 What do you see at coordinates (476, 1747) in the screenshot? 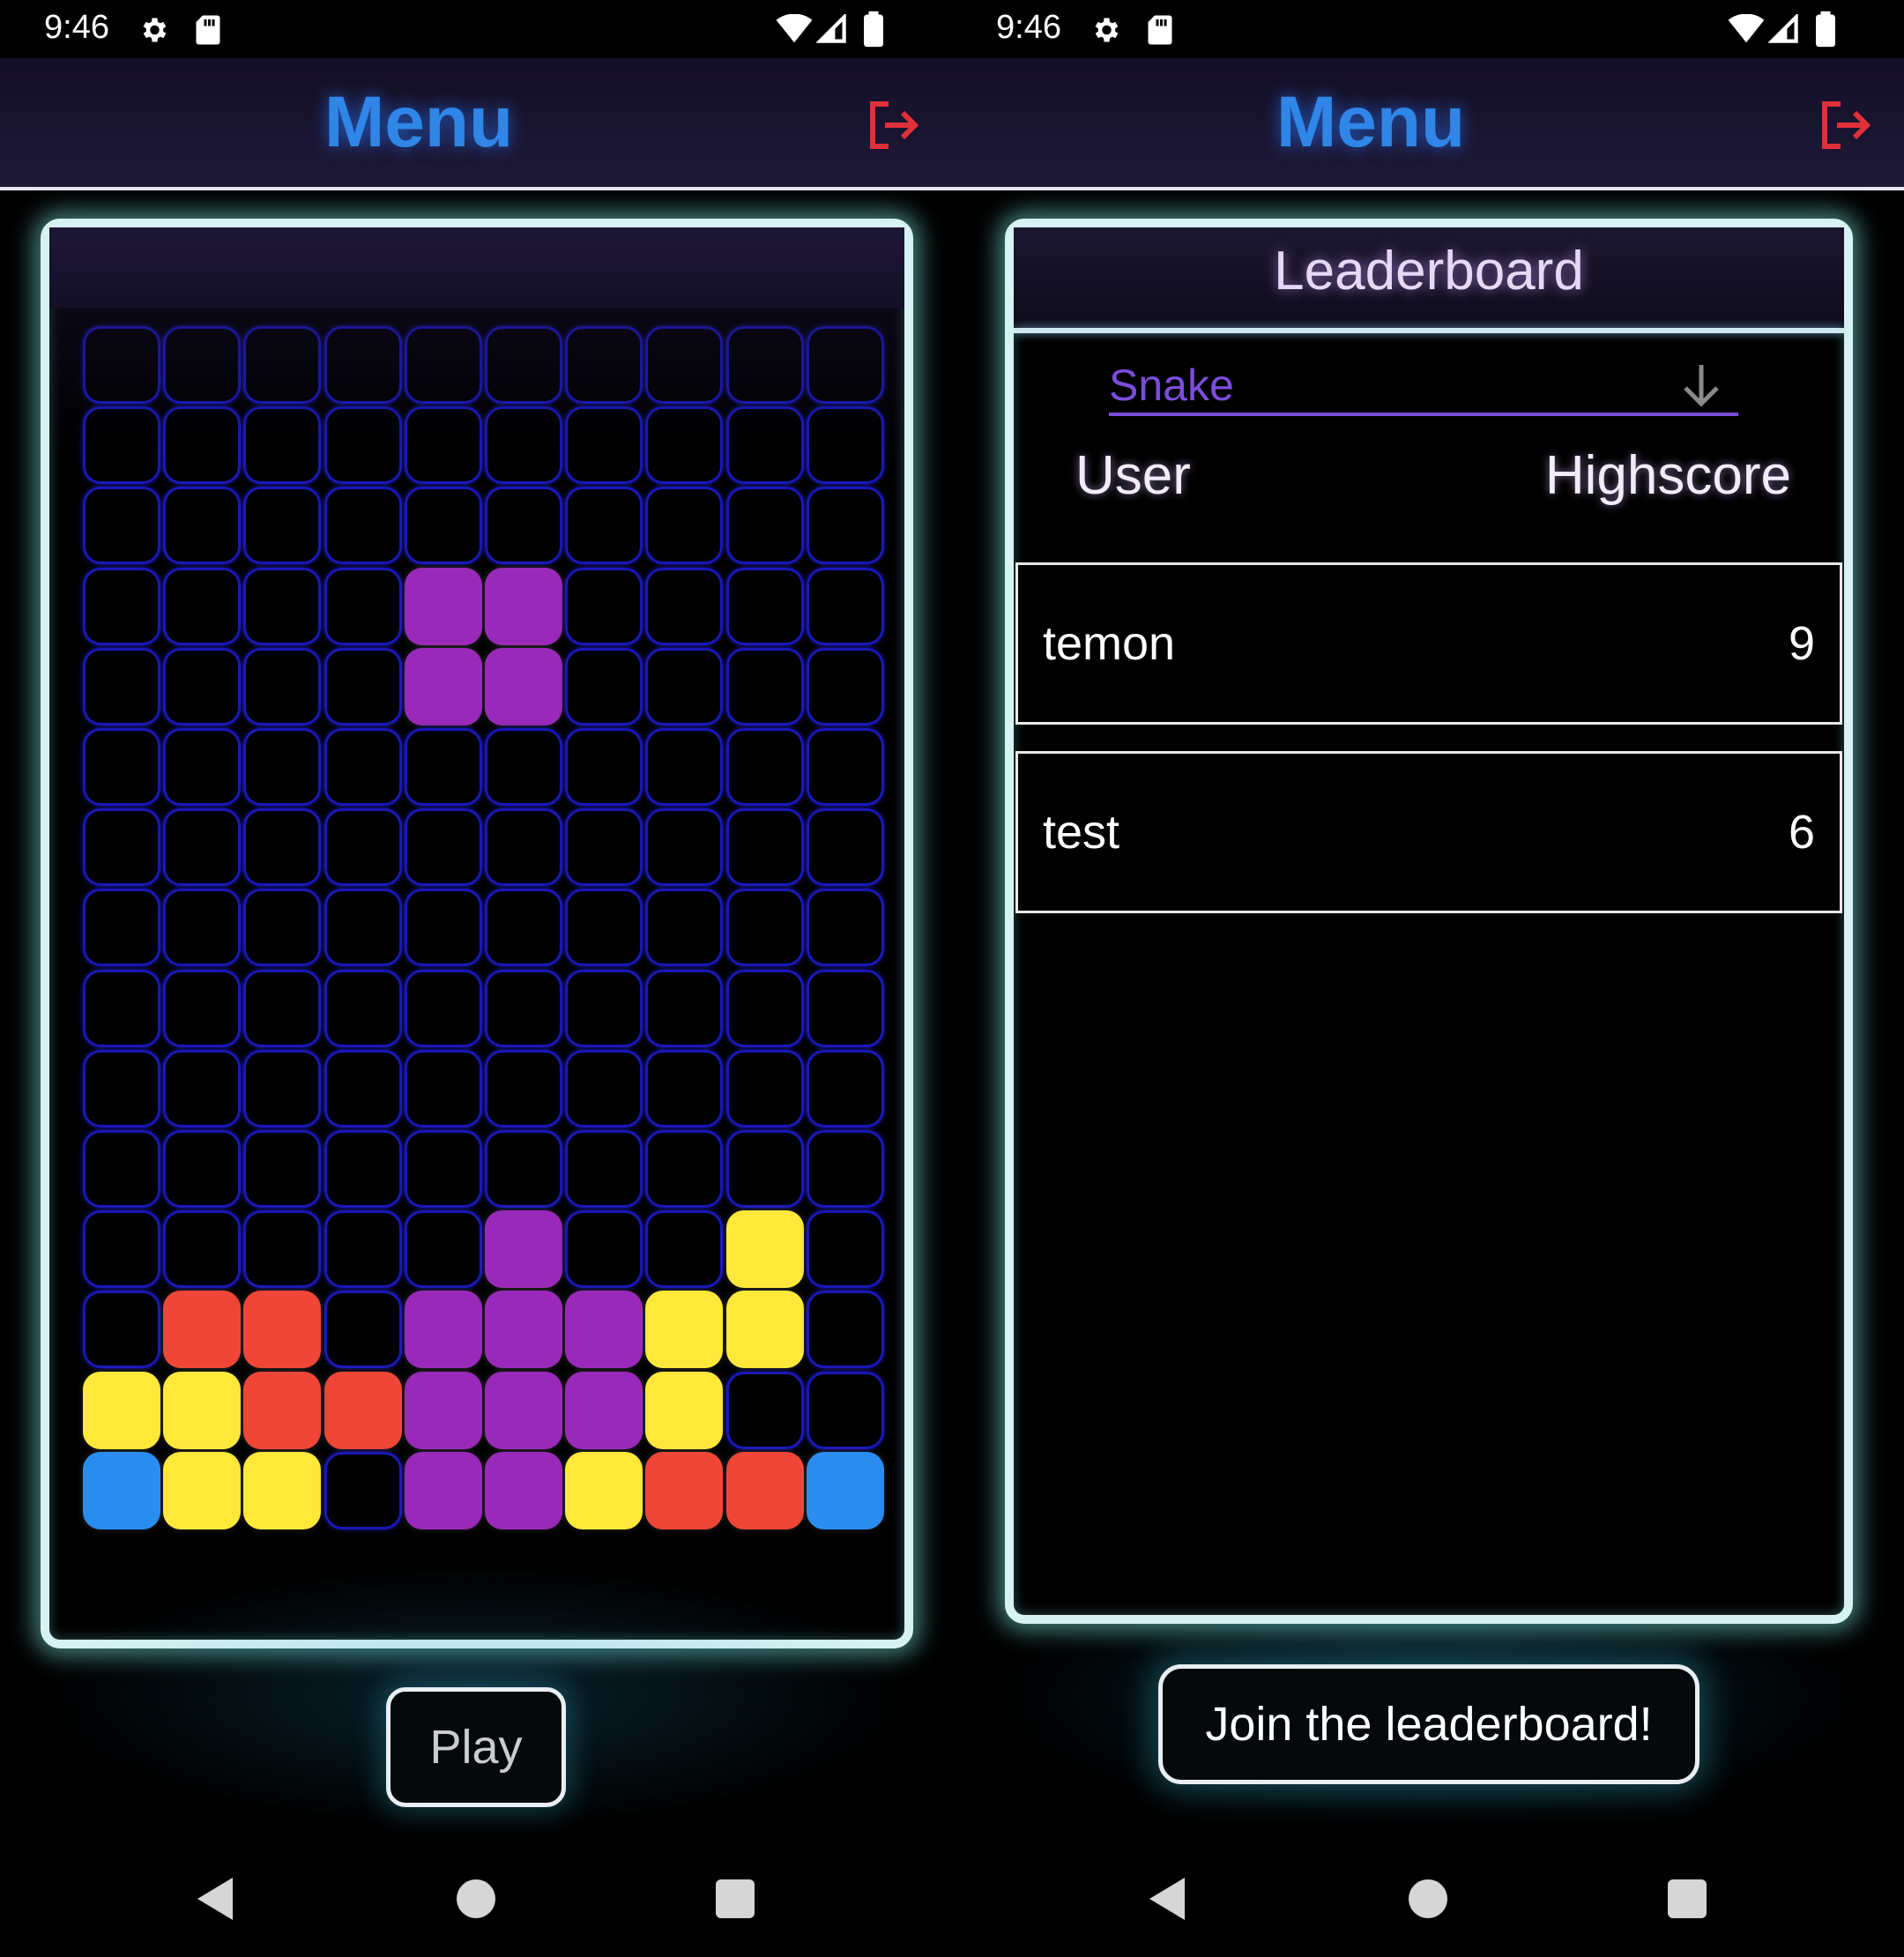
I see `play-button: Play` at bounding box center [476, 1747].